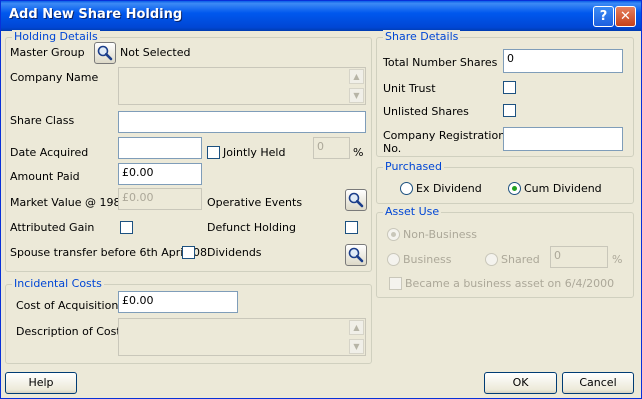  I want to click on shared-percent-symbol: %, so click(617, 259).